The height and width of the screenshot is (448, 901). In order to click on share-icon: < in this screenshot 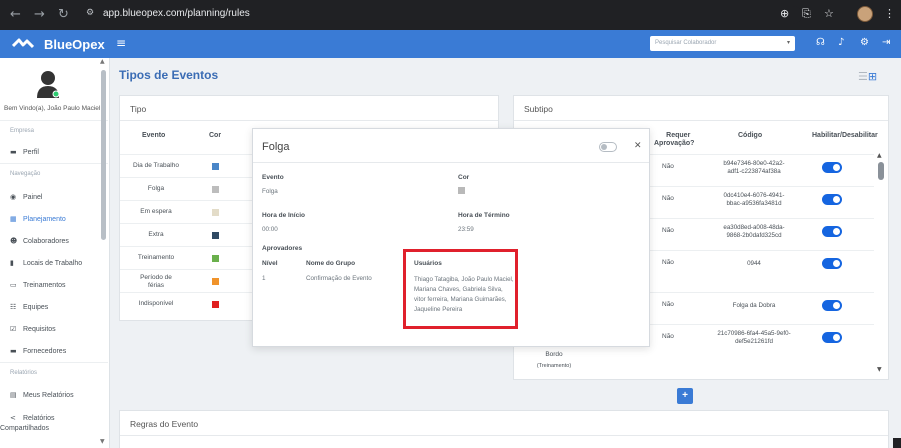, I will do `click(13, 418)`.